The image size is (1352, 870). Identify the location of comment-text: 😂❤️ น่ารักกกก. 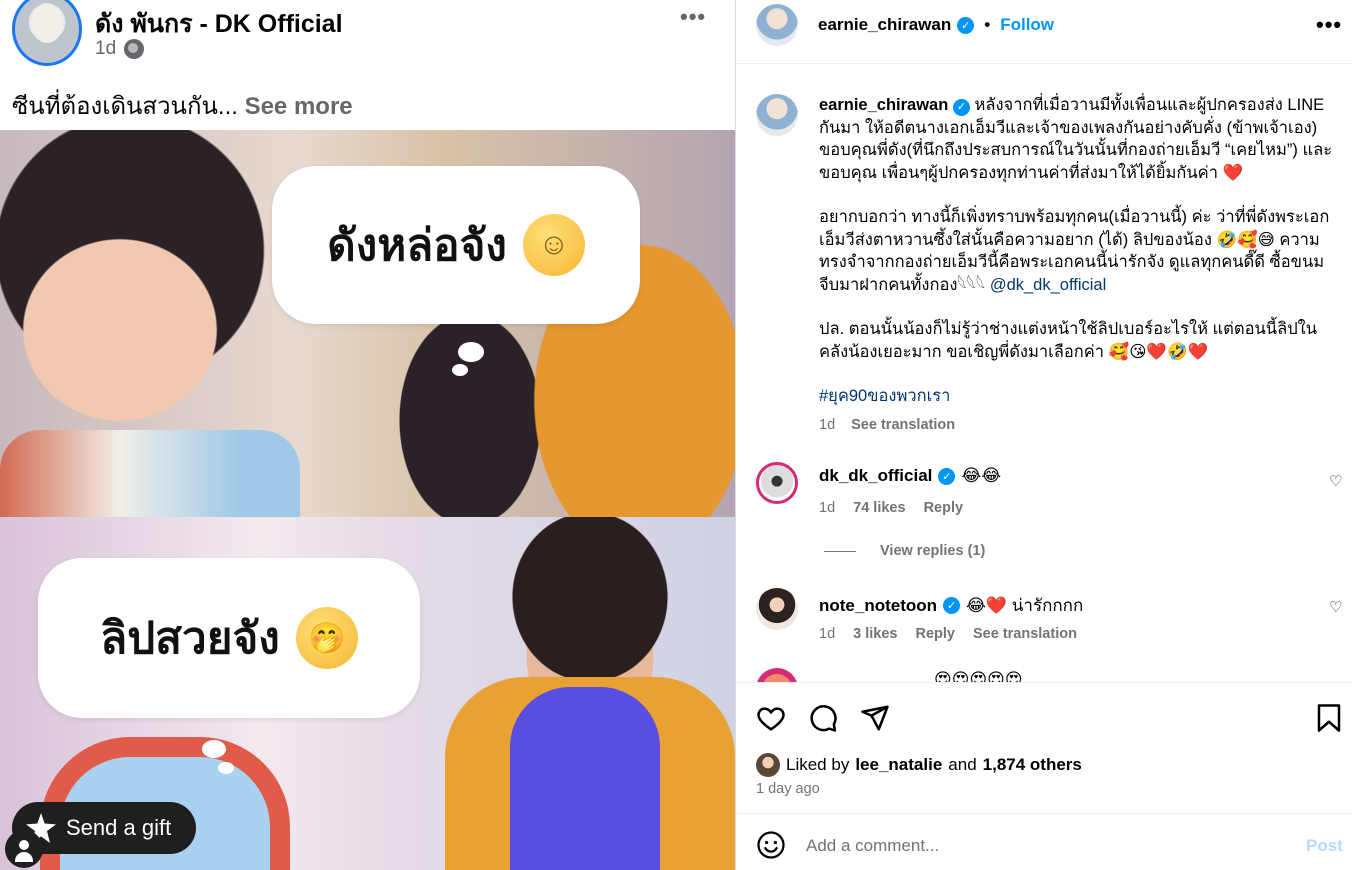
(1025, 605).